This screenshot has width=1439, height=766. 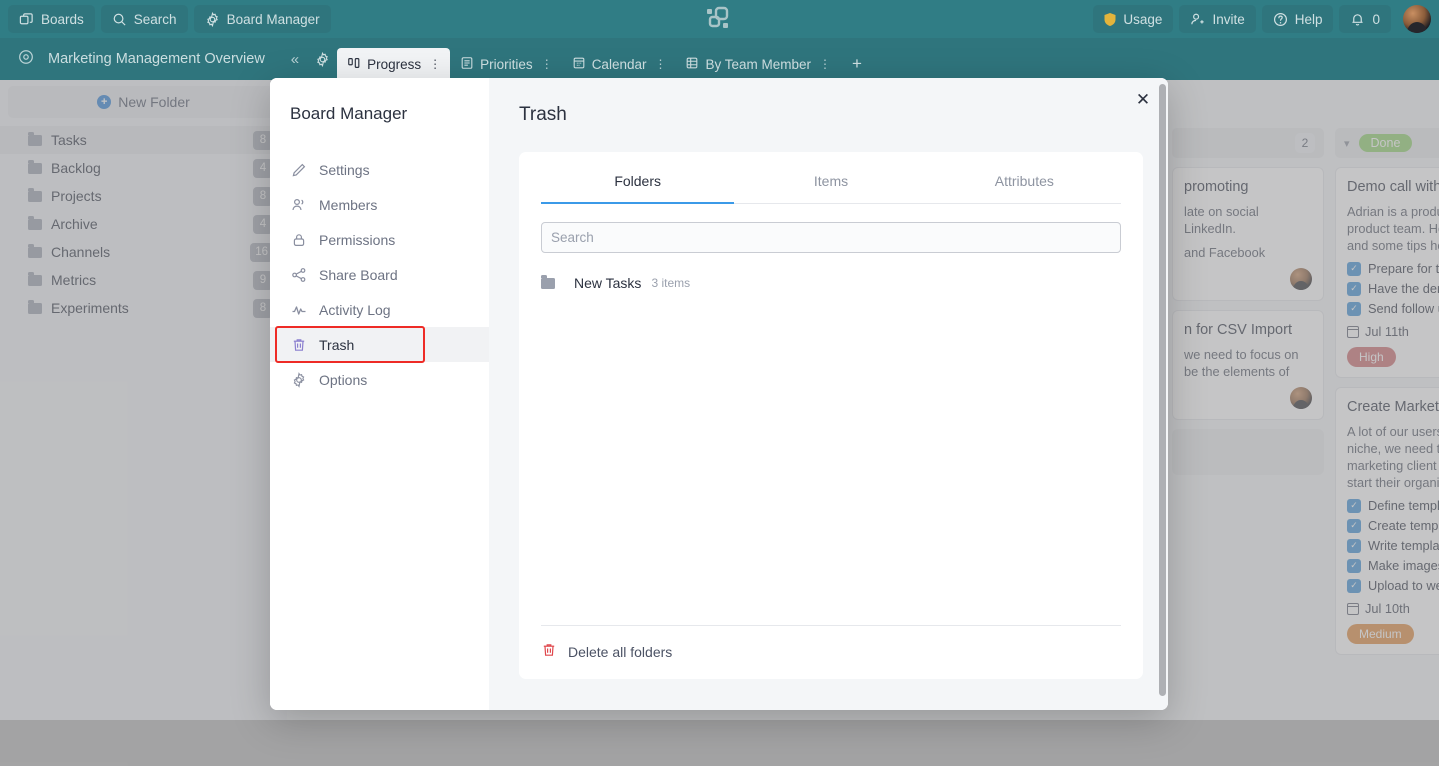 I want to click on help-button: Help, so click(x=1297, y=19).